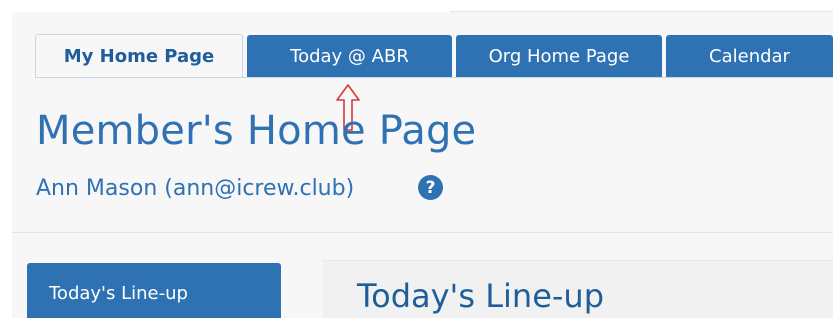 Image resolution: width=833 pixels, height=318 pixels. I want to click on top-strip, so click(641, 6).